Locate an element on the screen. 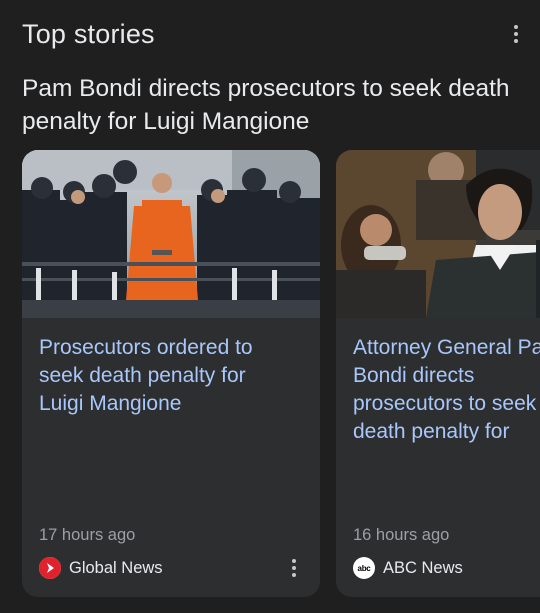 This screenshot has height=613, width=540. courtroom-photo is located at coordinates (438, 234).